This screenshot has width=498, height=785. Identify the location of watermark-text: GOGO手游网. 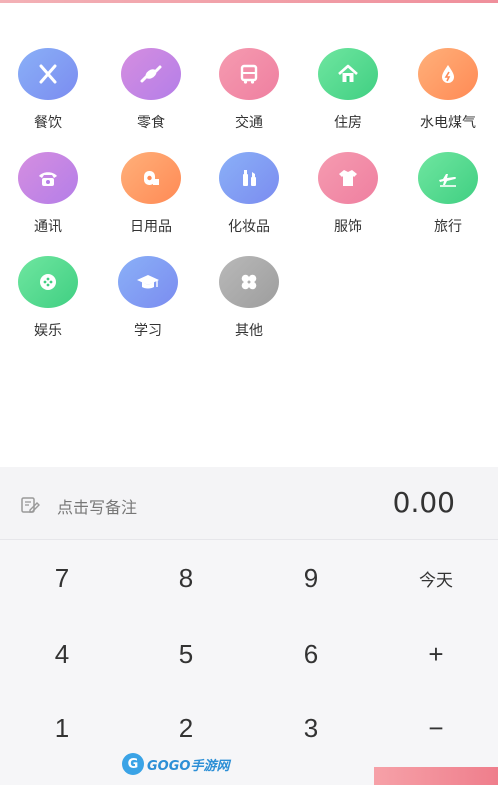
(188, 766).